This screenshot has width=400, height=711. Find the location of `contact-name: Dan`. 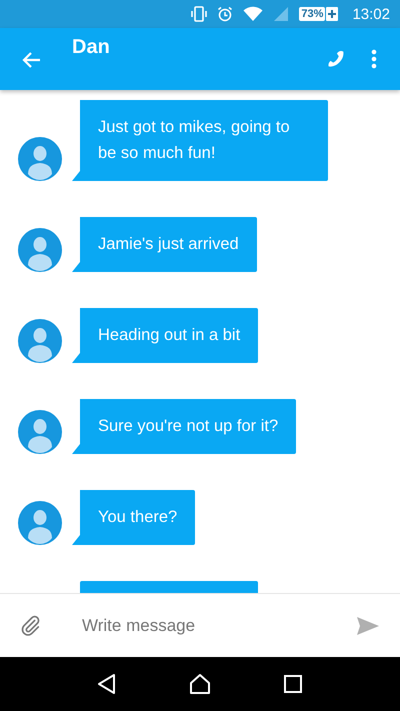

contact-name: Dan is located at coordinates (91, 47).